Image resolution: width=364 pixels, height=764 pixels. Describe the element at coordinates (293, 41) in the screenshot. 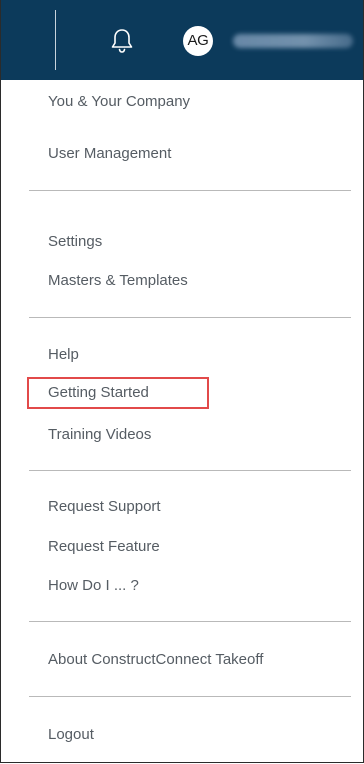

I see `user-name-blurred` at that location.